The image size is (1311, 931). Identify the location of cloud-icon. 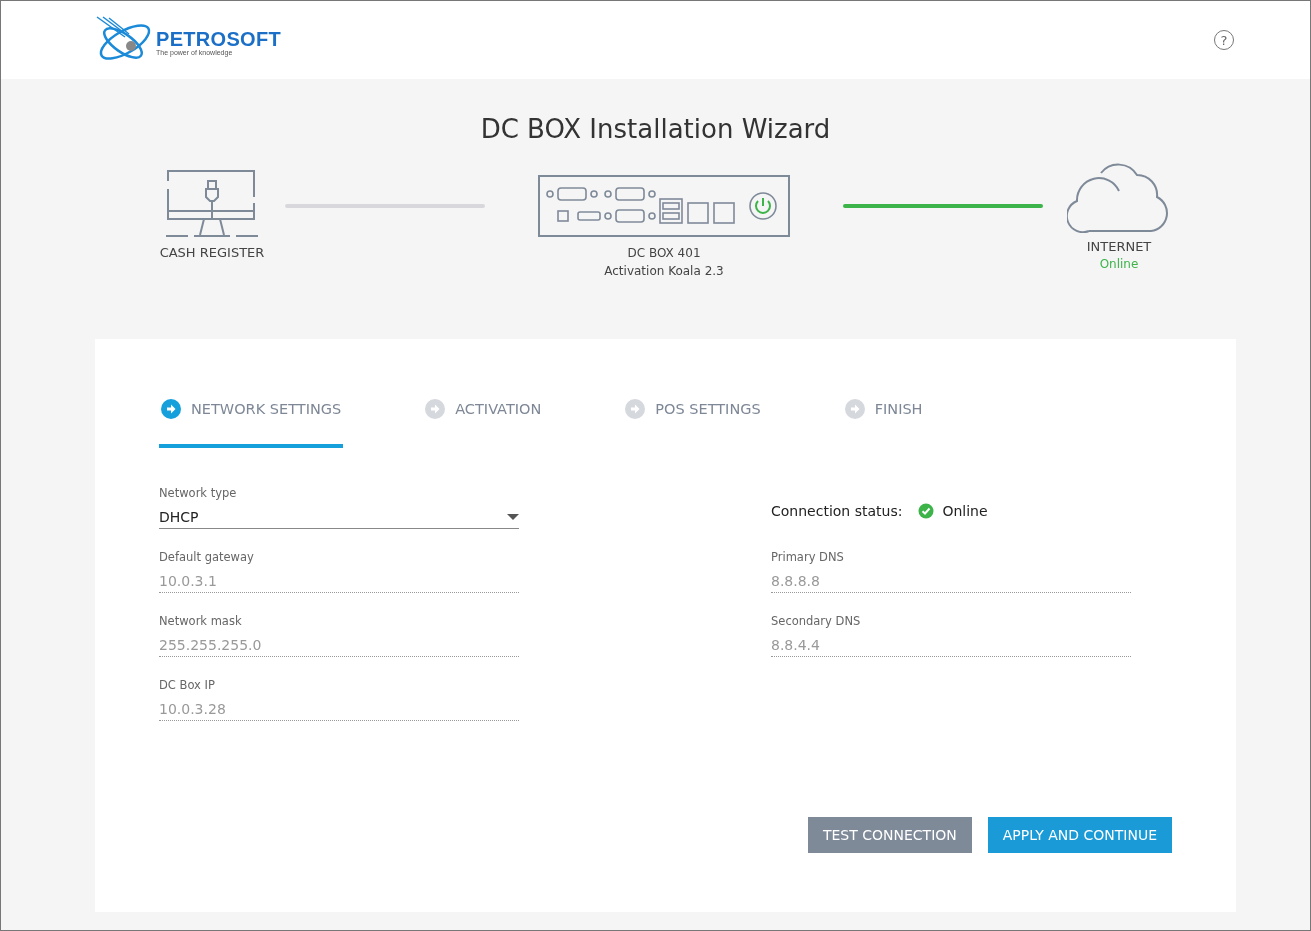
(1119, 197).